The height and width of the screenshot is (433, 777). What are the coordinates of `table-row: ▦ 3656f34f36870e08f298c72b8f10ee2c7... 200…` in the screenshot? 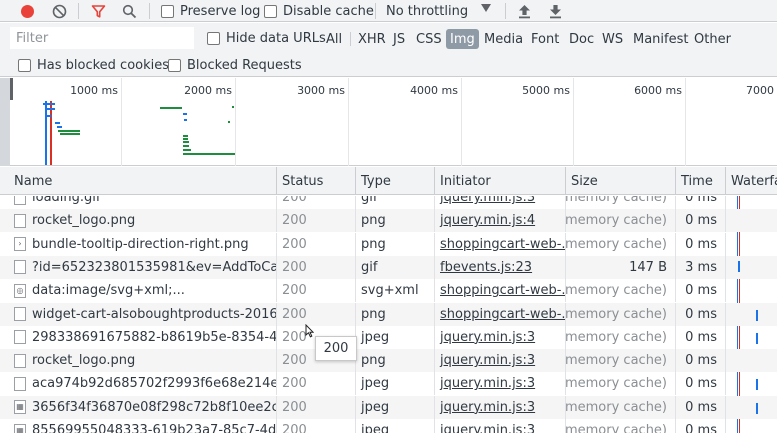 It's located at (388, 407).